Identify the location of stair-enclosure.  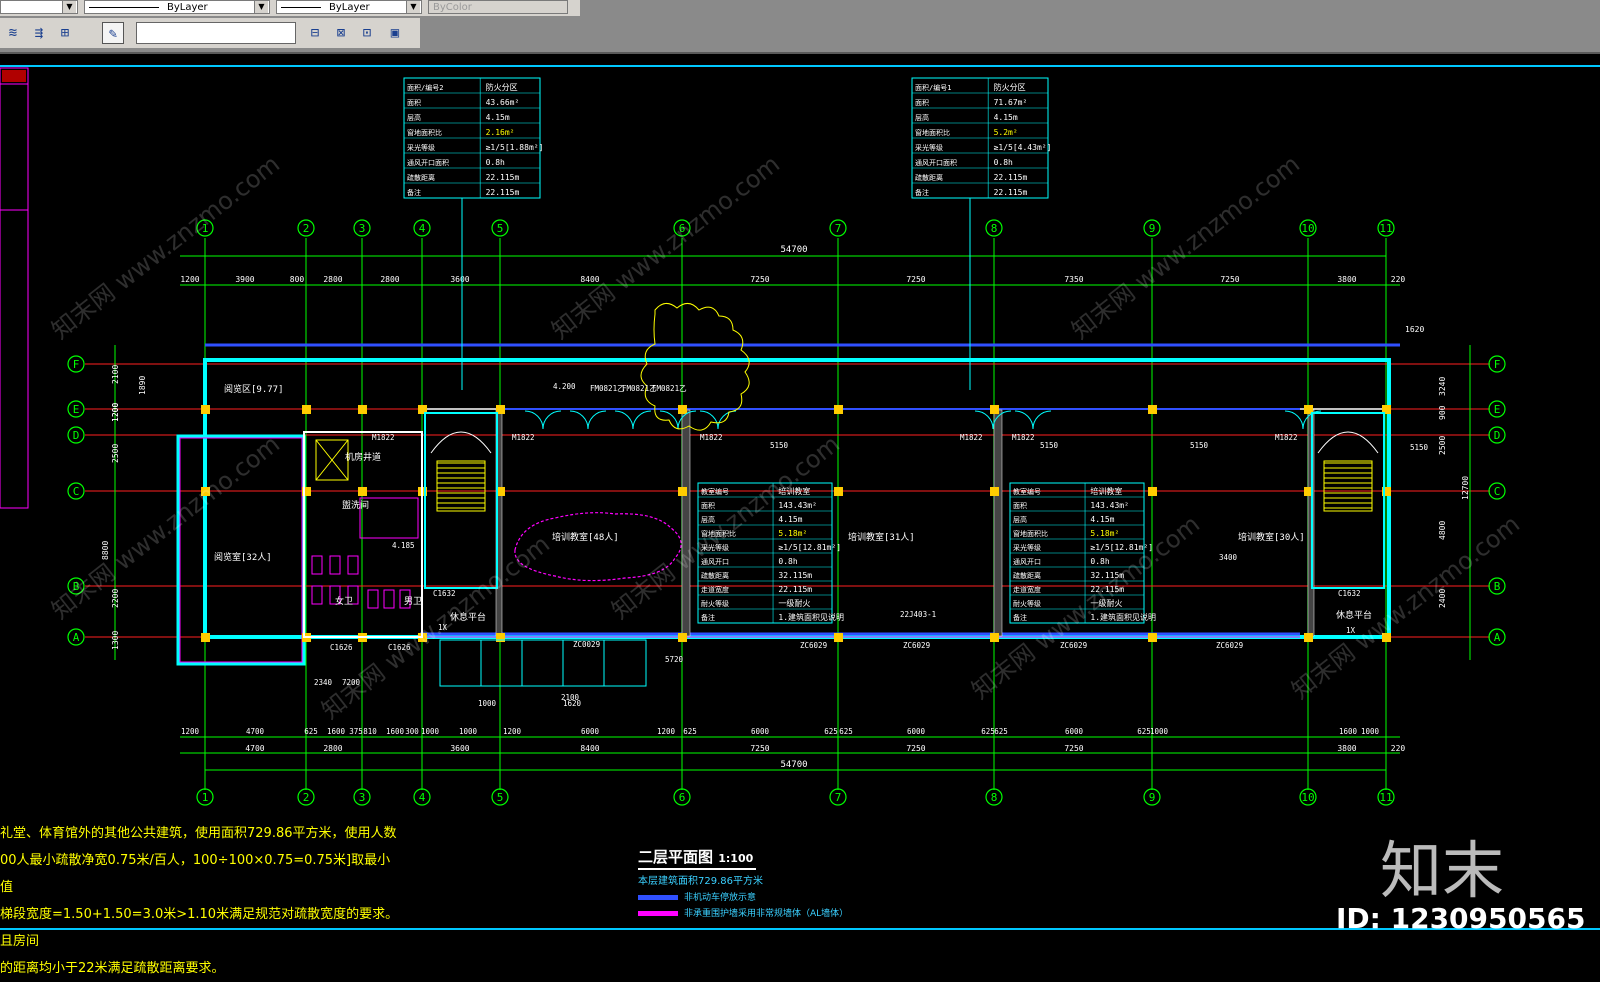
(461, 500).